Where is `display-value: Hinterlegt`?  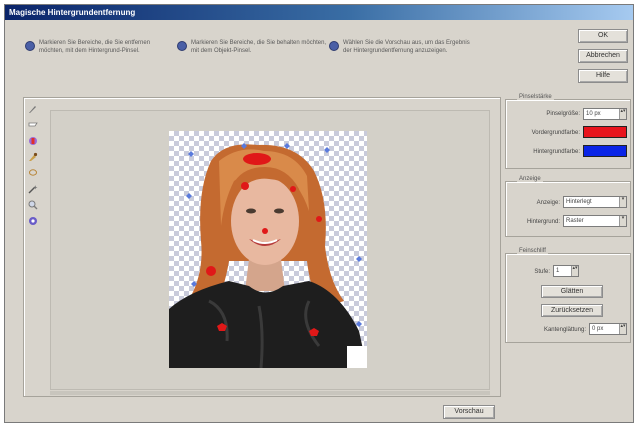 display-value: Hinterlegt is located at coordinates (579, 202).